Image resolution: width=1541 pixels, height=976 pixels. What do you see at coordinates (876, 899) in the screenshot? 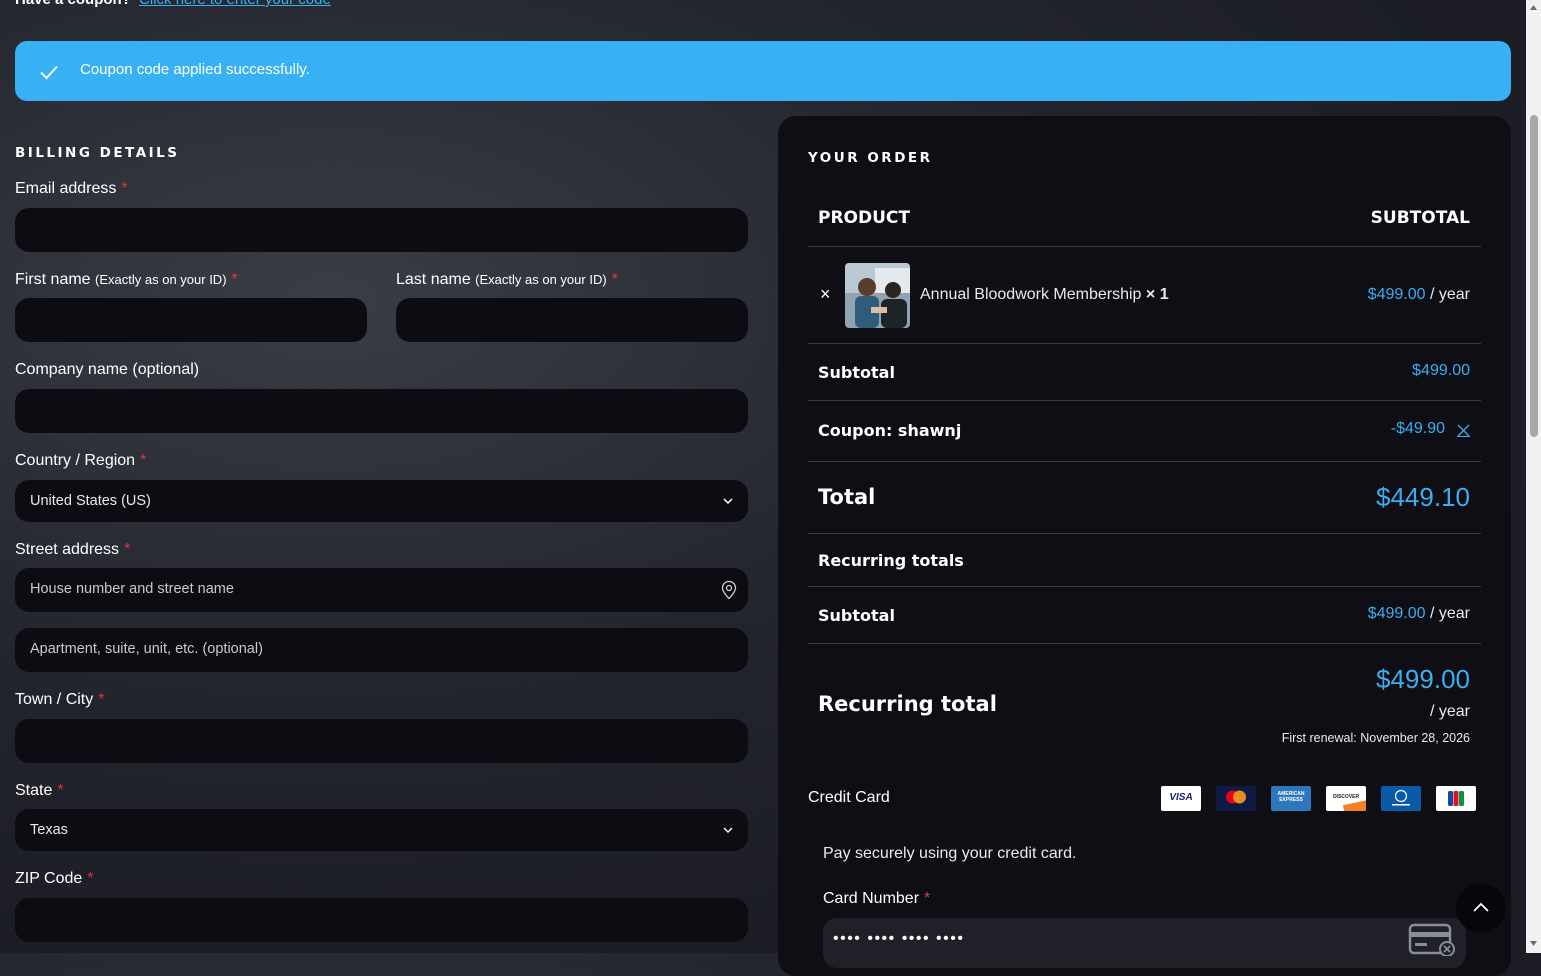
I see `card-number-label: Card Number *` at bounding box center [876, 899].